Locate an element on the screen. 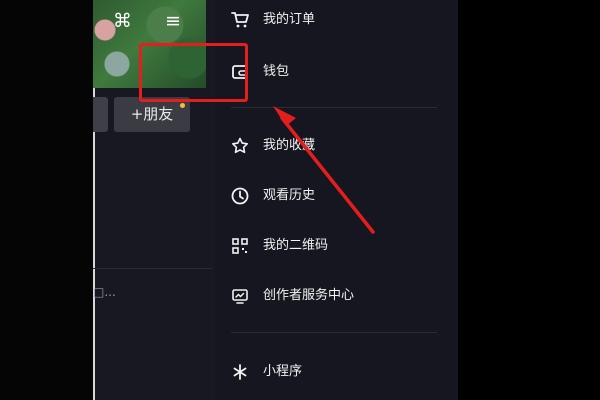 The height and width of the screenshot is (400, 600). menu-item-wallet: 钱包 is located at coordinates (336, 73).